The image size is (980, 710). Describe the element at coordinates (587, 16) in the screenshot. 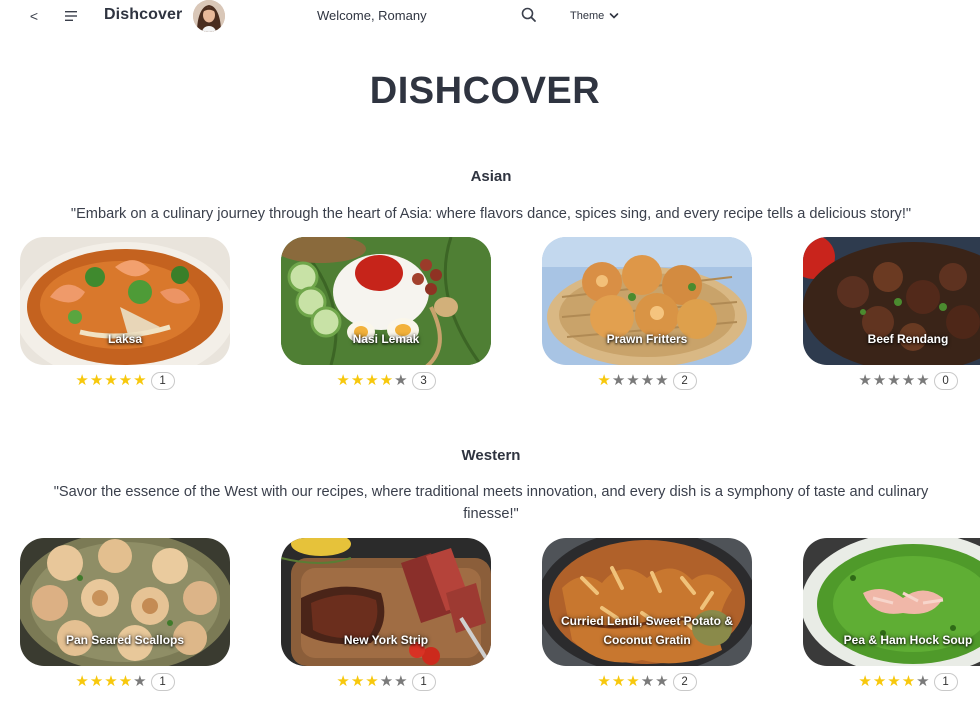

I see `theme-label: Theme` at that location.